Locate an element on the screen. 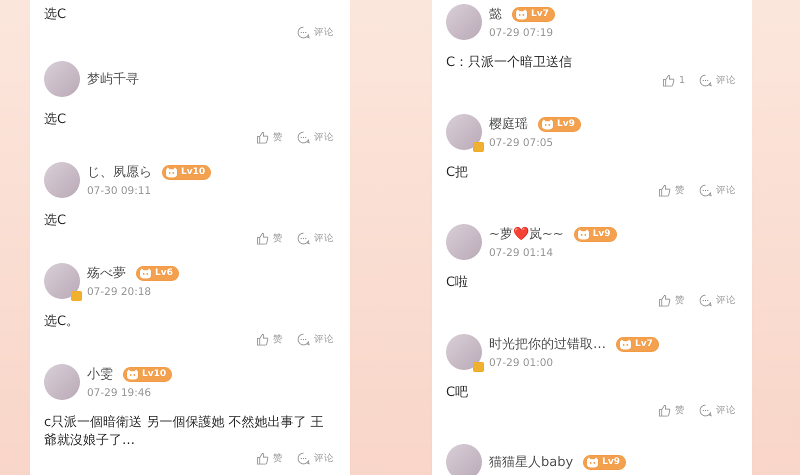 The height and width of the screenshot is (475, 800). username: 梦屿千寻 is located at coordinates (113, 79).